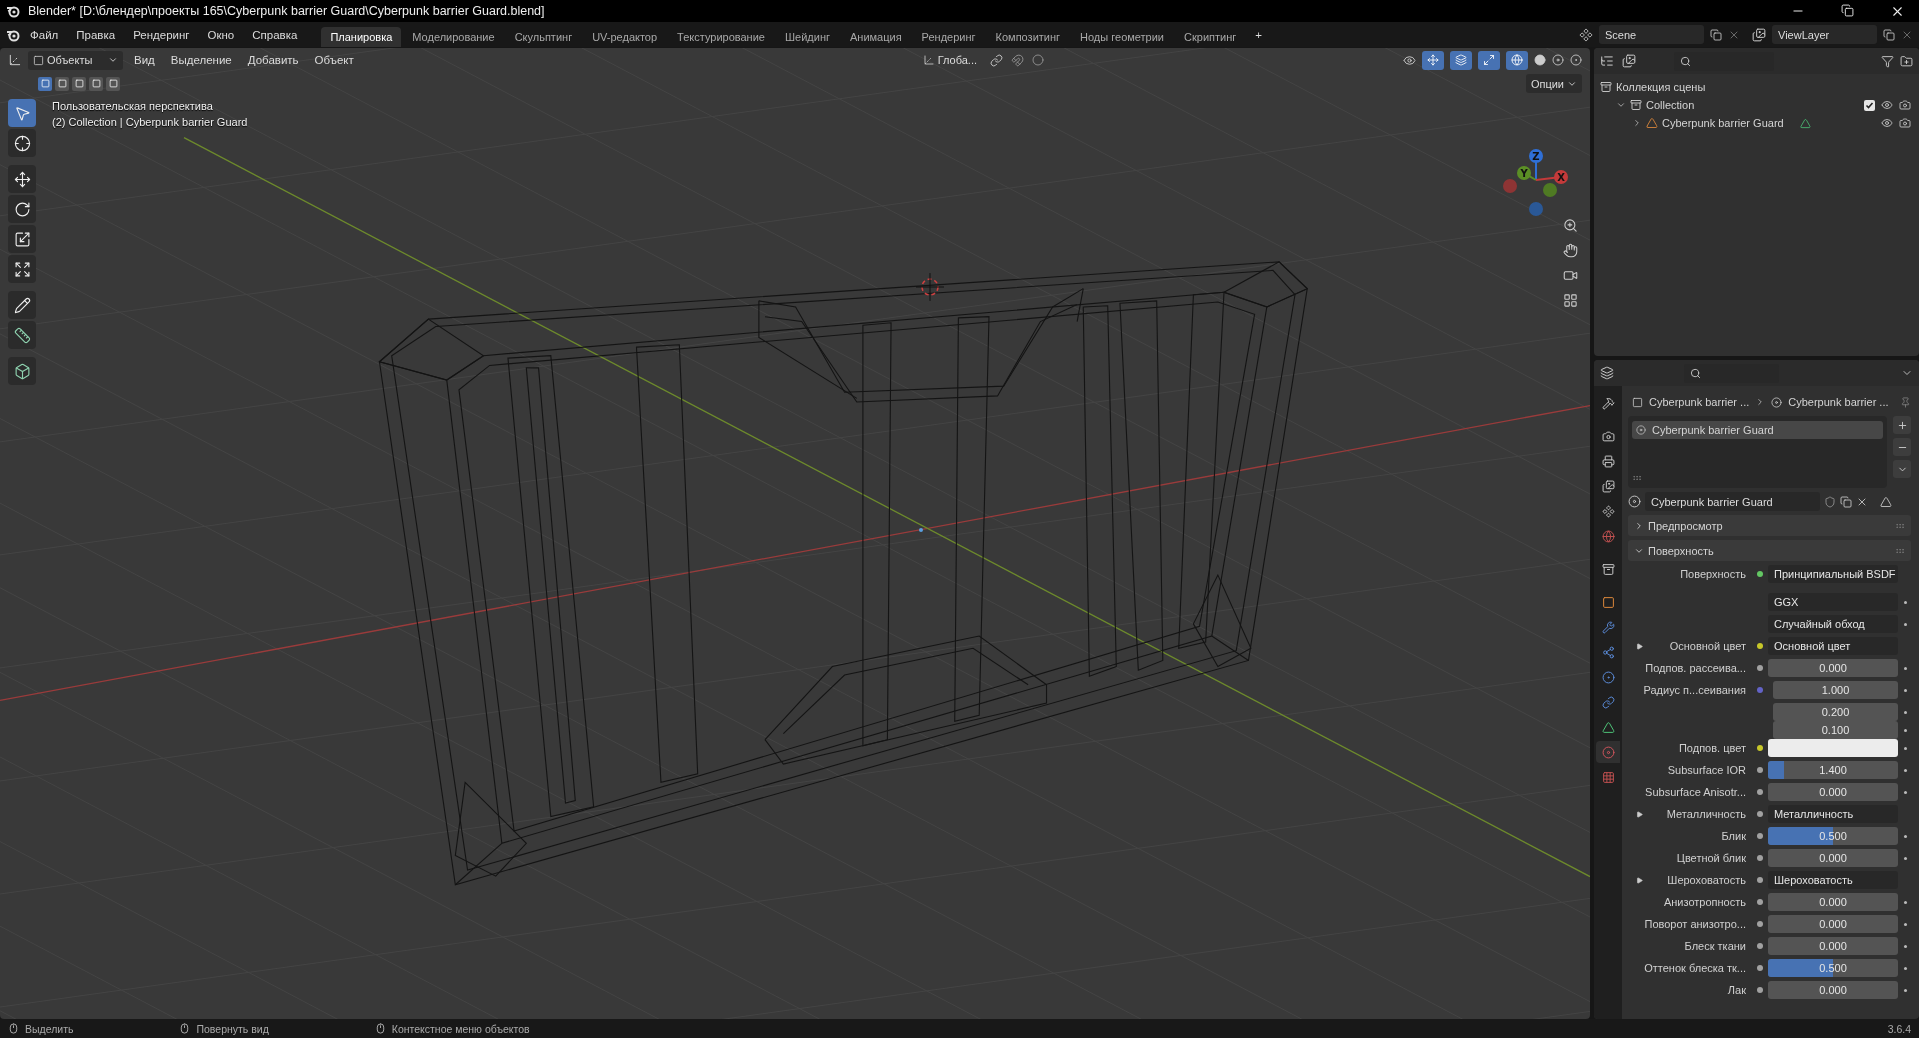 The width and height of the screenshot is (1919, 1038). I want to click on object-mode-icon, so click(38, 60).